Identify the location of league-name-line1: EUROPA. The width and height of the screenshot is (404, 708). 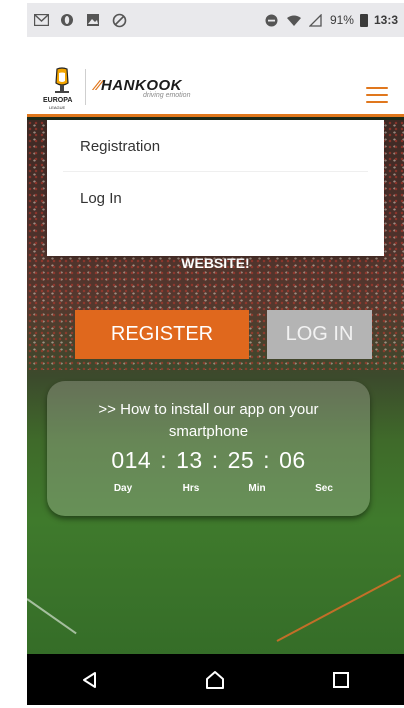
(58, 100).